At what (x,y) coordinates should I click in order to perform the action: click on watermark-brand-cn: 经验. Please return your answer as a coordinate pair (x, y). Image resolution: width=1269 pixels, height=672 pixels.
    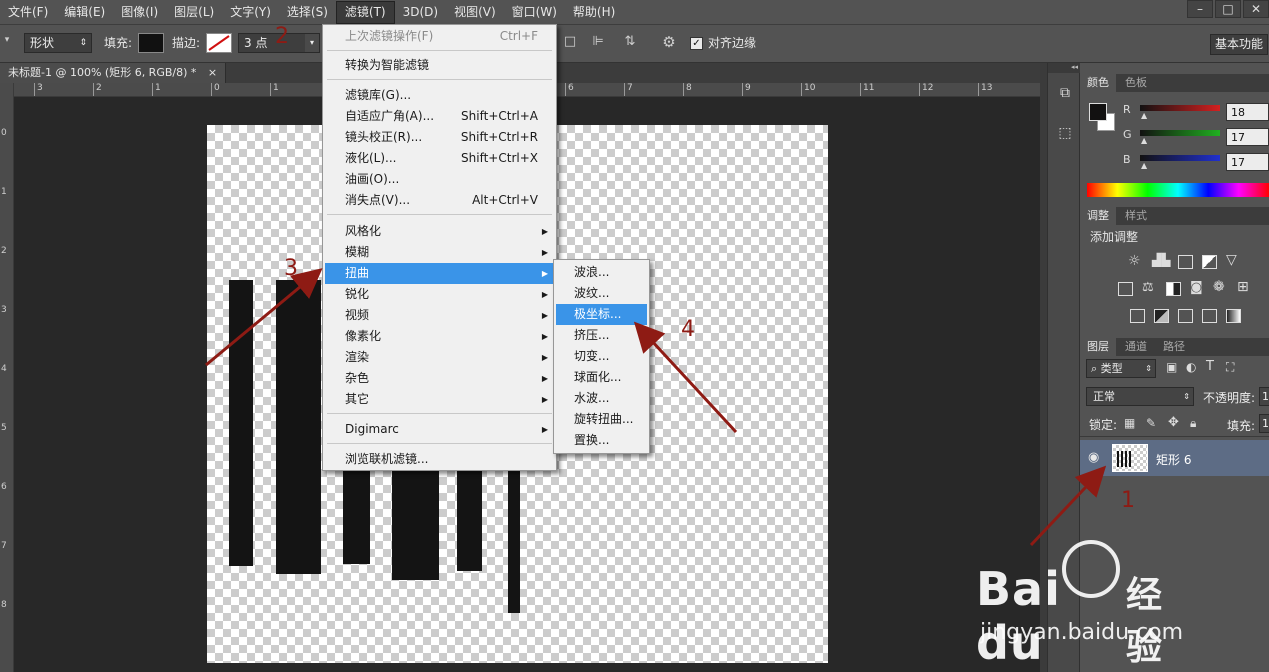
    Looking at the image, I should click on (1144, 621).